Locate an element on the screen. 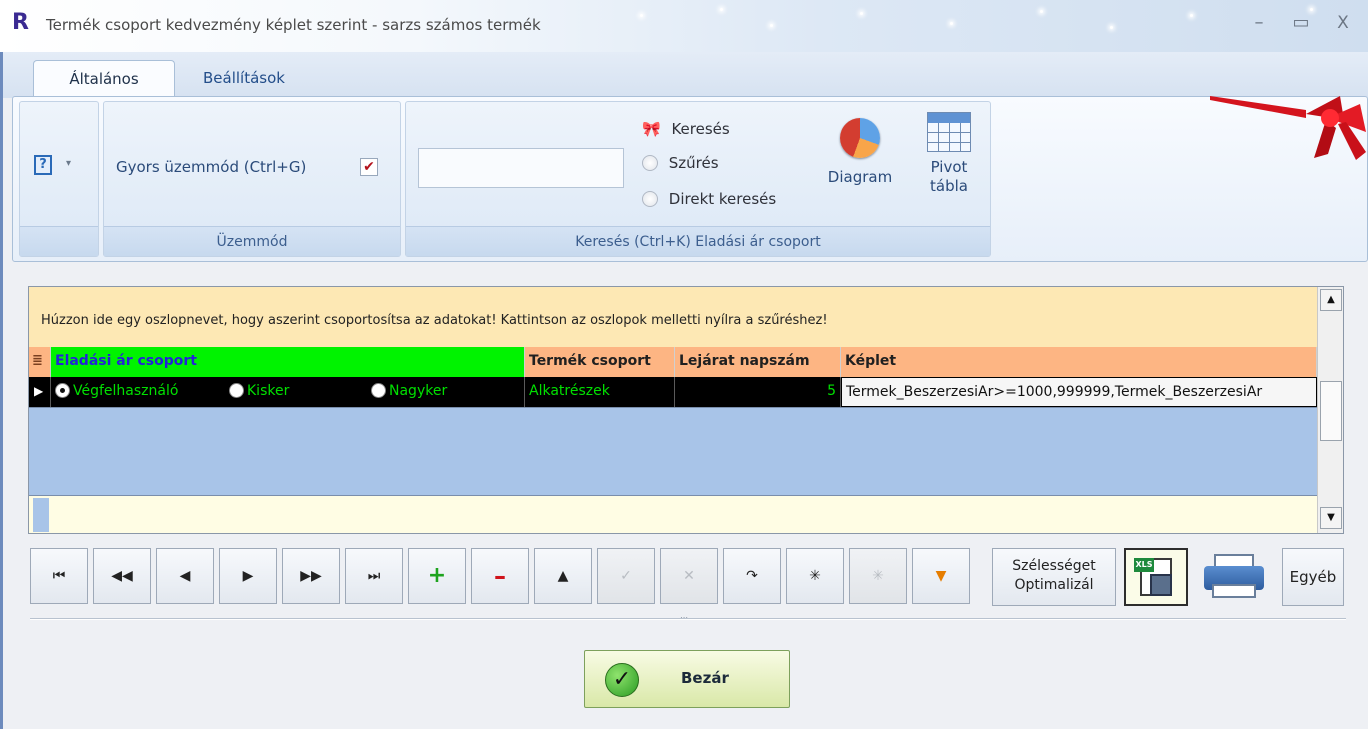  cell-termek-csoport: Alkatrészek is located at coordinates (600, 392).